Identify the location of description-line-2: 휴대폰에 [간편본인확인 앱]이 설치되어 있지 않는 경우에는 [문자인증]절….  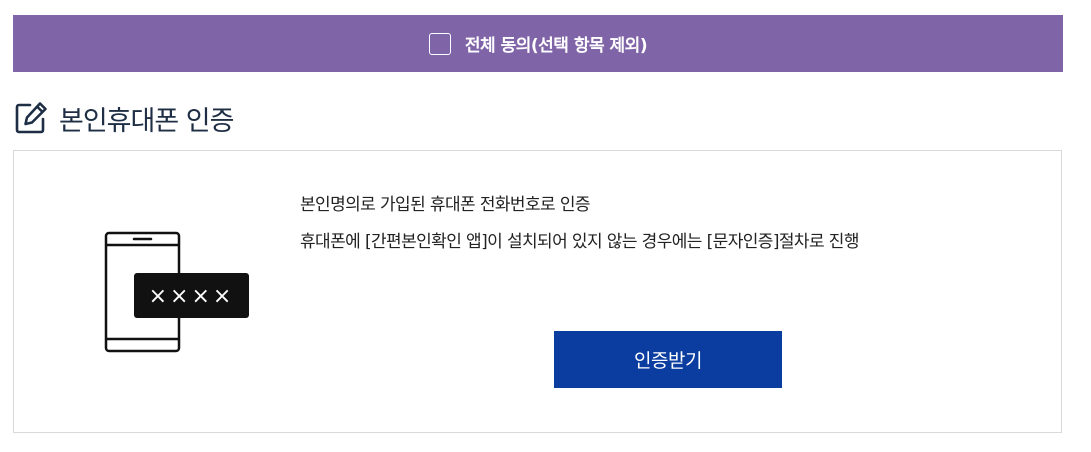
(579, 242).